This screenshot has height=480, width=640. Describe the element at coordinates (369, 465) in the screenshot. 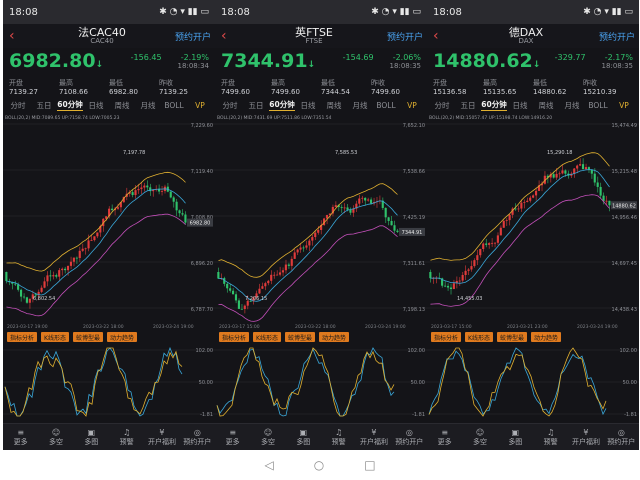

I see `system-recent-apps-icon: □` at that location.